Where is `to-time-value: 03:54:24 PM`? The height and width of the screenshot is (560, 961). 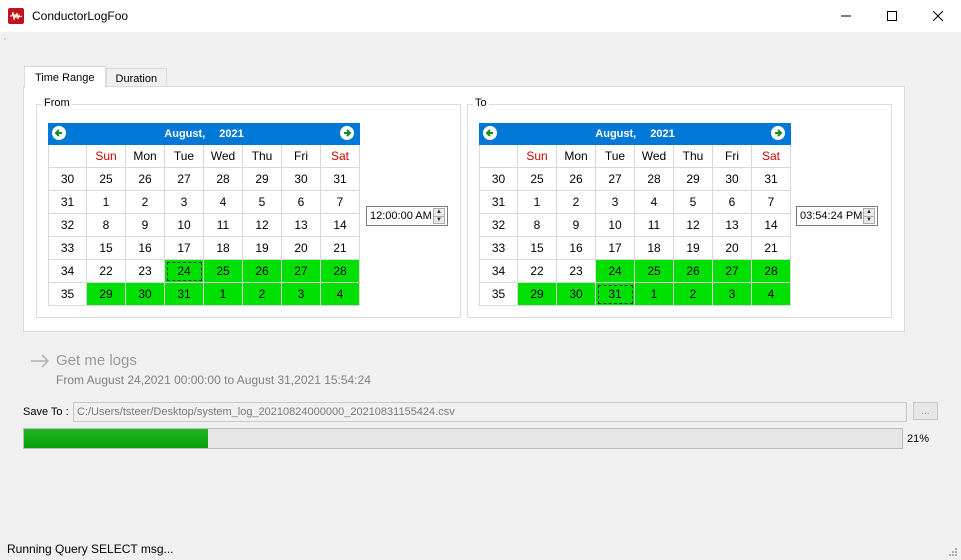 to-time-value: 03:54:24 PM is located at coordinates (830, 216).